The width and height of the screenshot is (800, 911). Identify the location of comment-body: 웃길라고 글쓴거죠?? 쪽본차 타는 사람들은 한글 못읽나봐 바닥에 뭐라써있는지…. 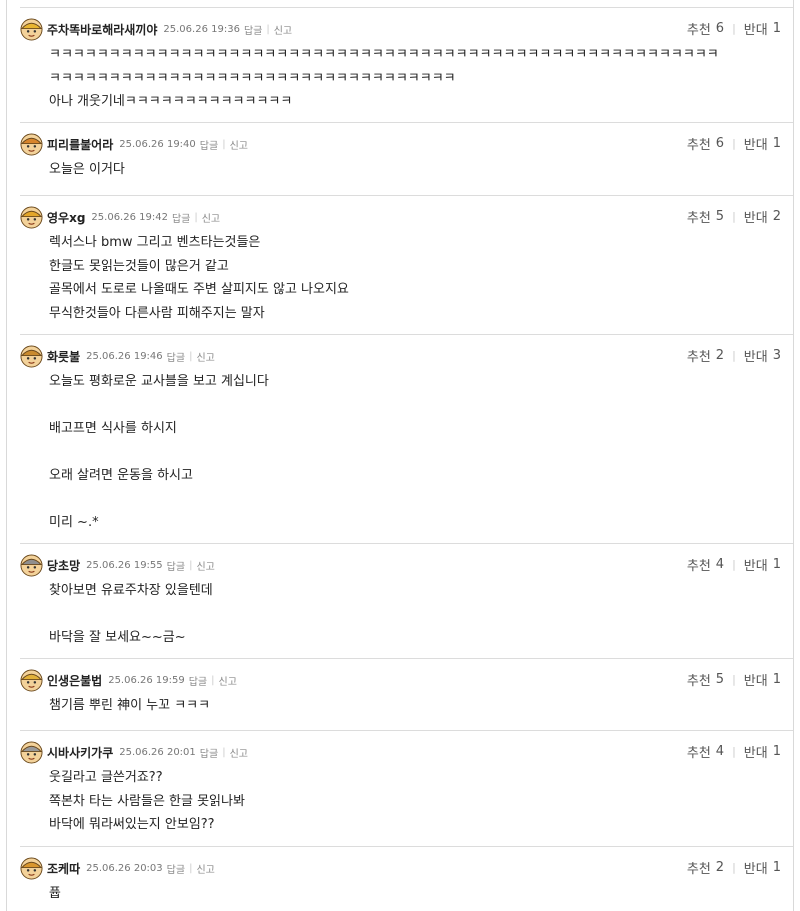
(421, 801).